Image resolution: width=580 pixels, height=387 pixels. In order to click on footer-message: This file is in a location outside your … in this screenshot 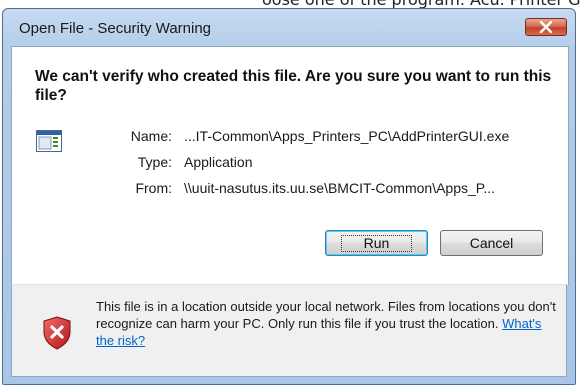, I will do `click(326, 315)`.